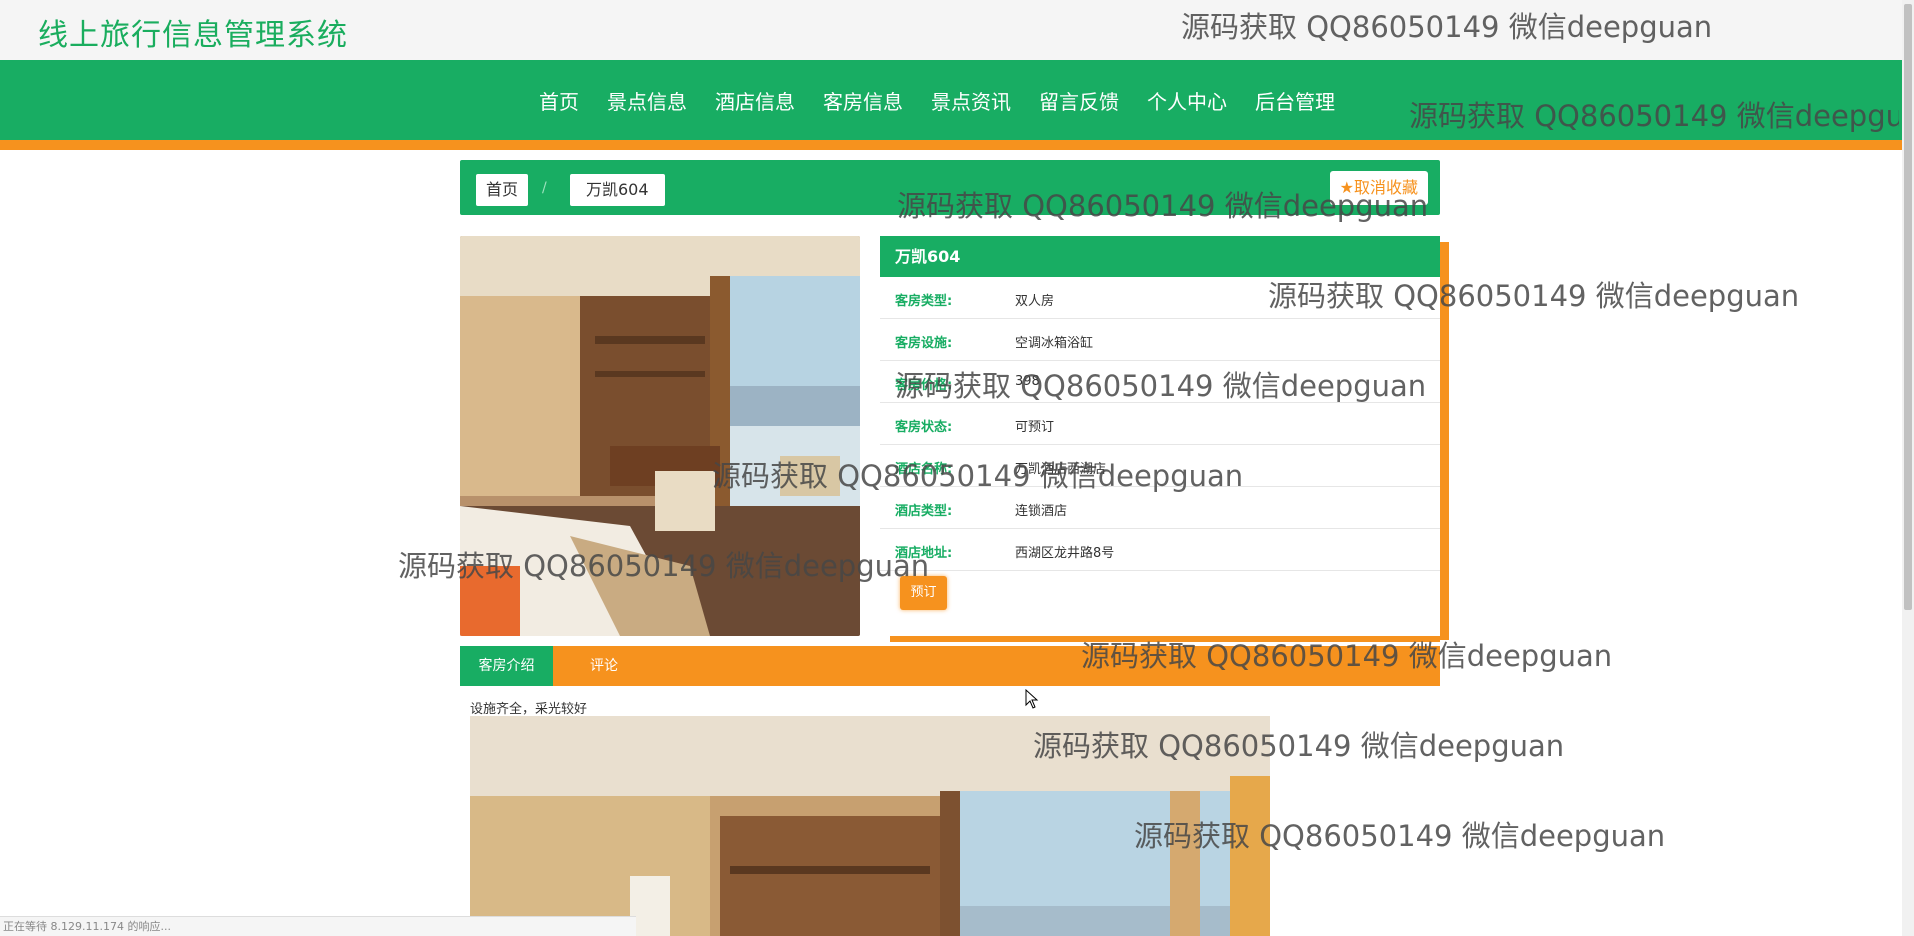  Describe the element at coordinates (1160, 508) in the screenshot. I see `info-row-hotel-type: 酒店类型: 连锁酒店` at that location.